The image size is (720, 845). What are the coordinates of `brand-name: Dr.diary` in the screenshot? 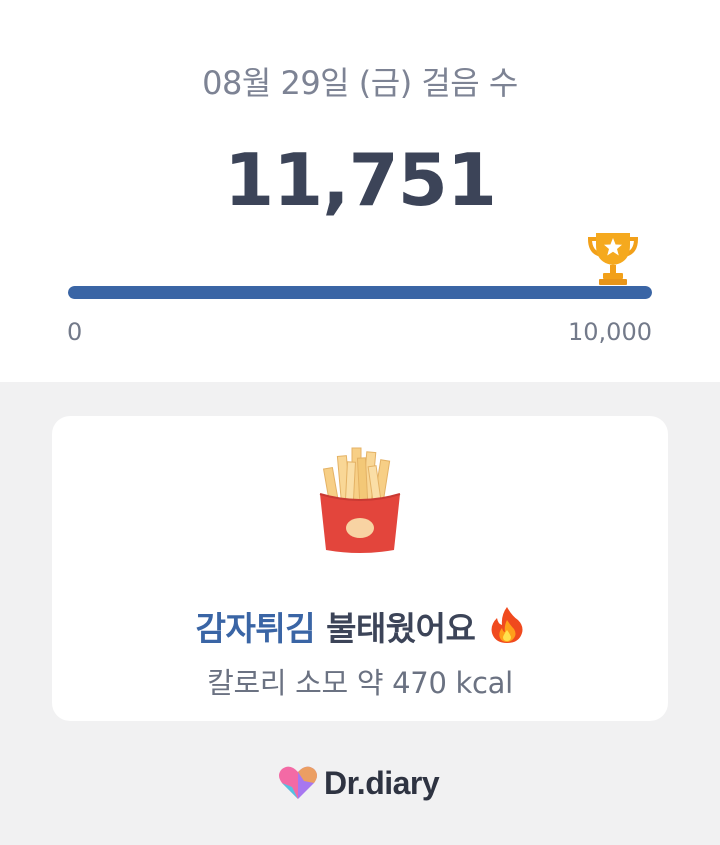 It's located at (382, 782).